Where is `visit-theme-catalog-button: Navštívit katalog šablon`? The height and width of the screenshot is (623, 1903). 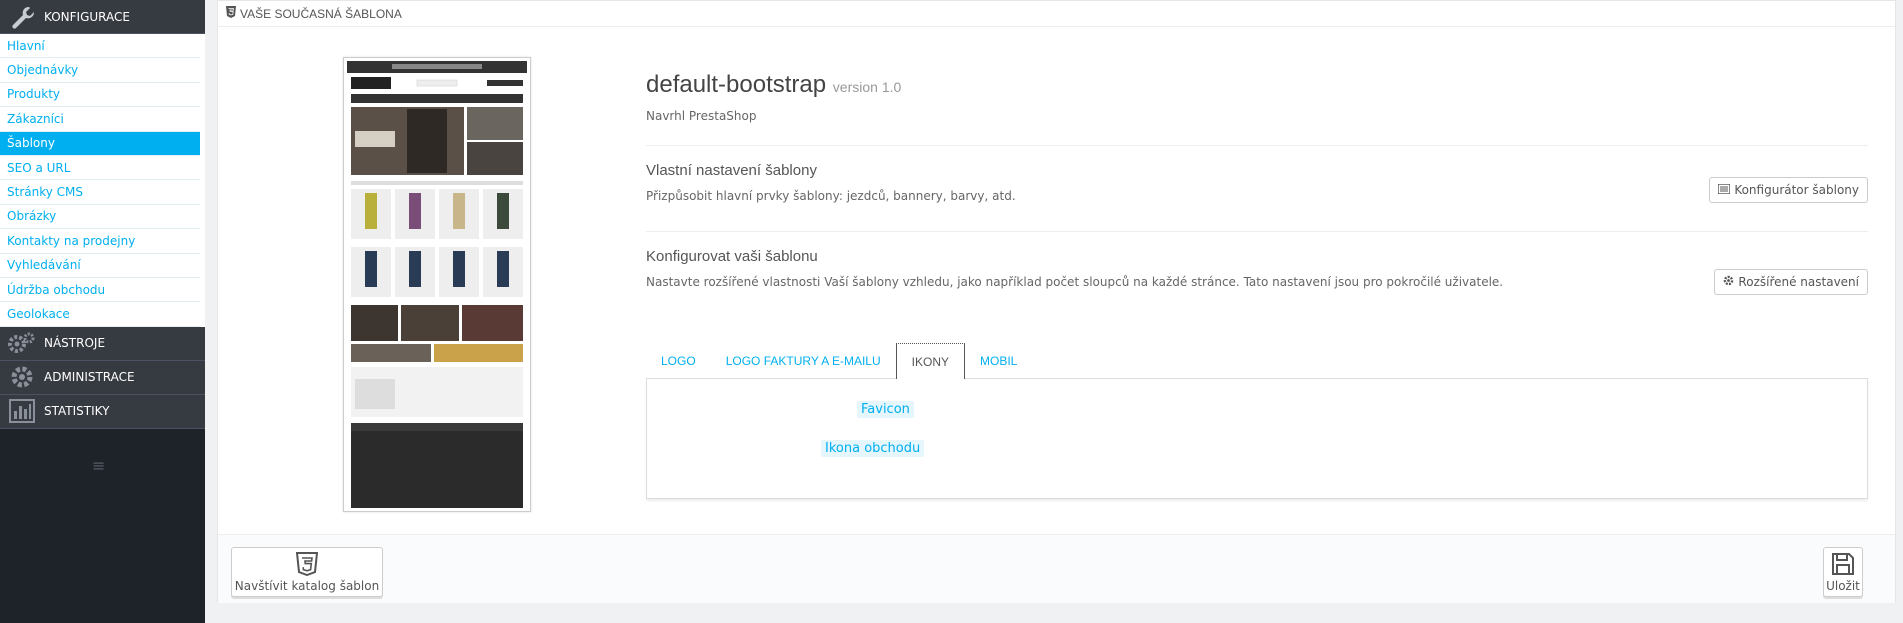 visit-theme-catalog-button: Navštívit katalog šablon is located at coordinates (307, 572).